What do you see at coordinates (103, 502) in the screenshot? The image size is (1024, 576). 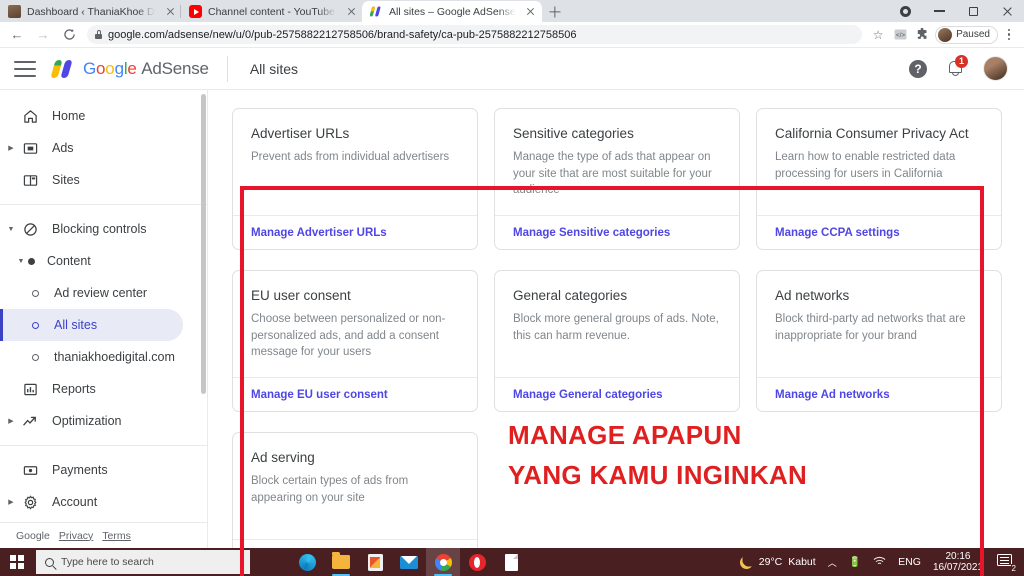 I see `sidebar-item-account: ▶ Account` at bounding box center [103, 502].